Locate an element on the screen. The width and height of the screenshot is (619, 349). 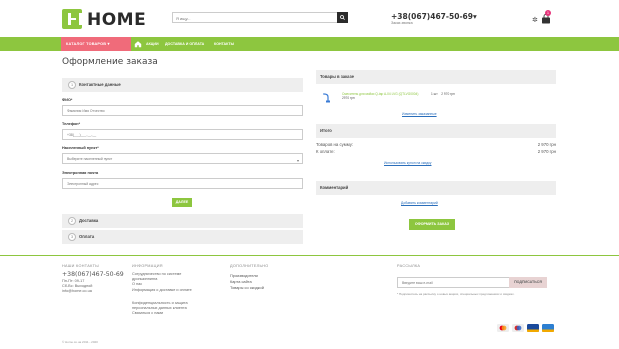
footer-hours: Пн-Пт: 09-17 is located at coordinates (73, 281).